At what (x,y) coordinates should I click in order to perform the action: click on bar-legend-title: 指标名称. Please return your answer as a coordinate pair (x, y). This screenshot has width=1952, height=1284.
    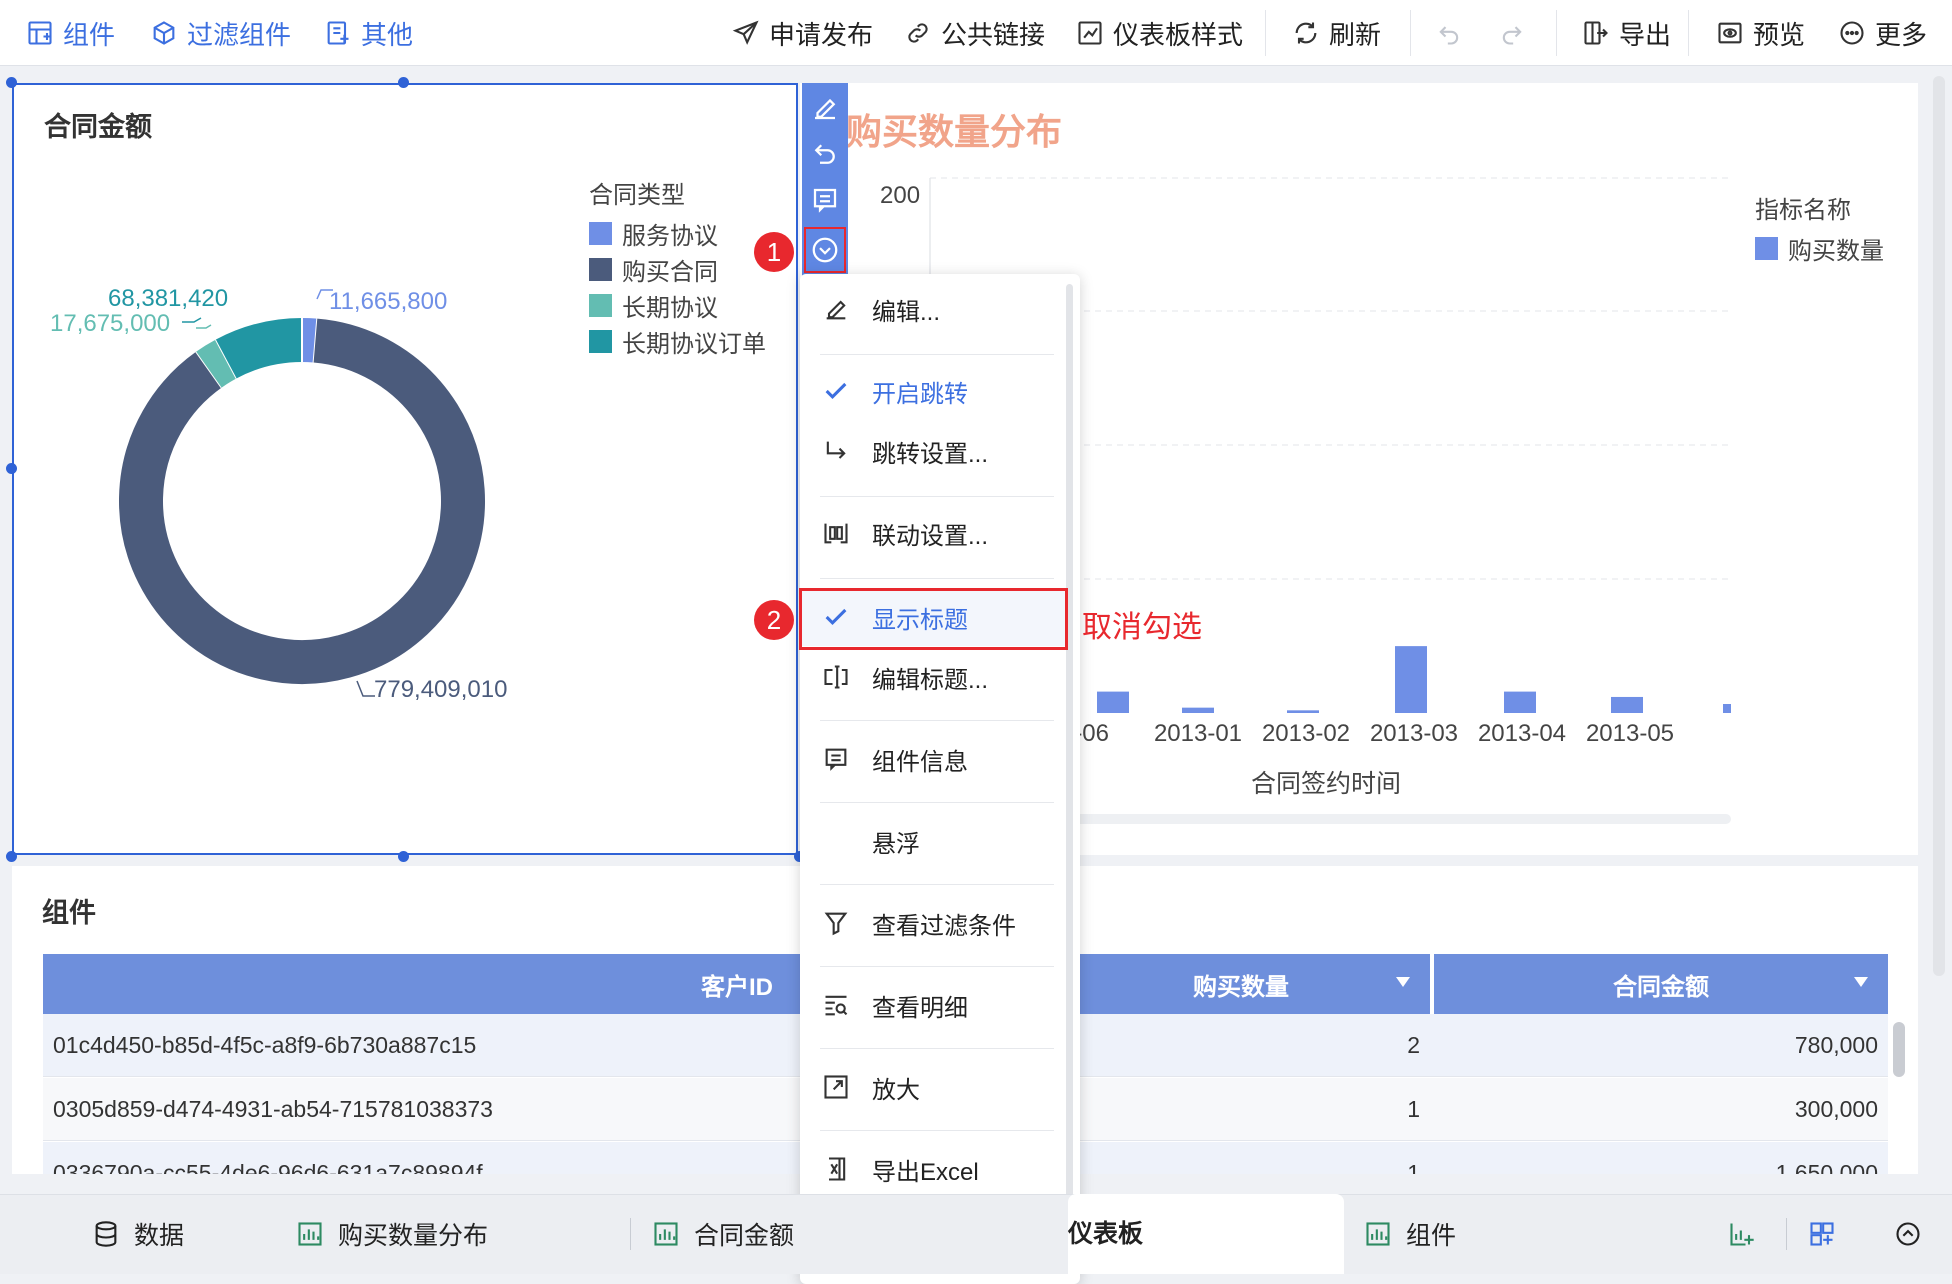
    Looking at the image, I should click on (1803, 210).